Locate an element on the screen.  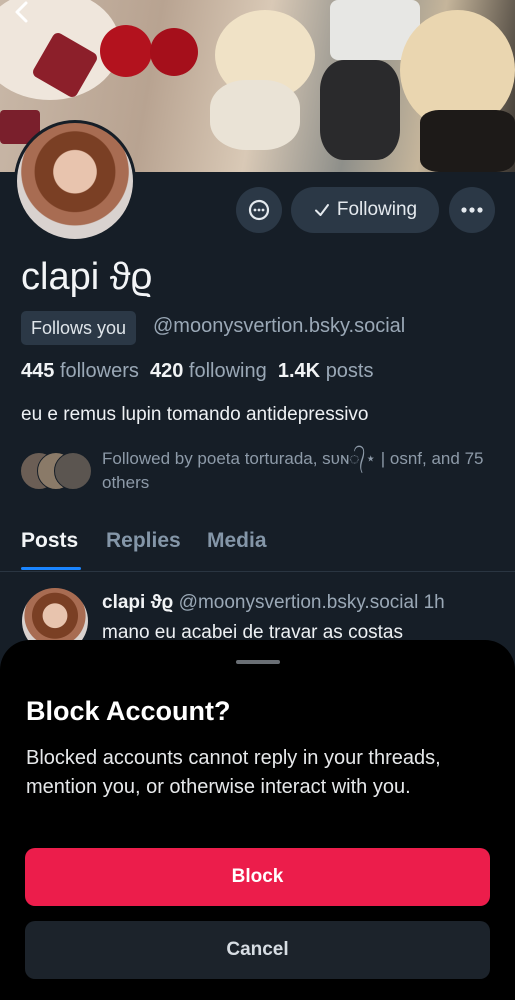
posts-label: posts is located at coordinates (349, 371).